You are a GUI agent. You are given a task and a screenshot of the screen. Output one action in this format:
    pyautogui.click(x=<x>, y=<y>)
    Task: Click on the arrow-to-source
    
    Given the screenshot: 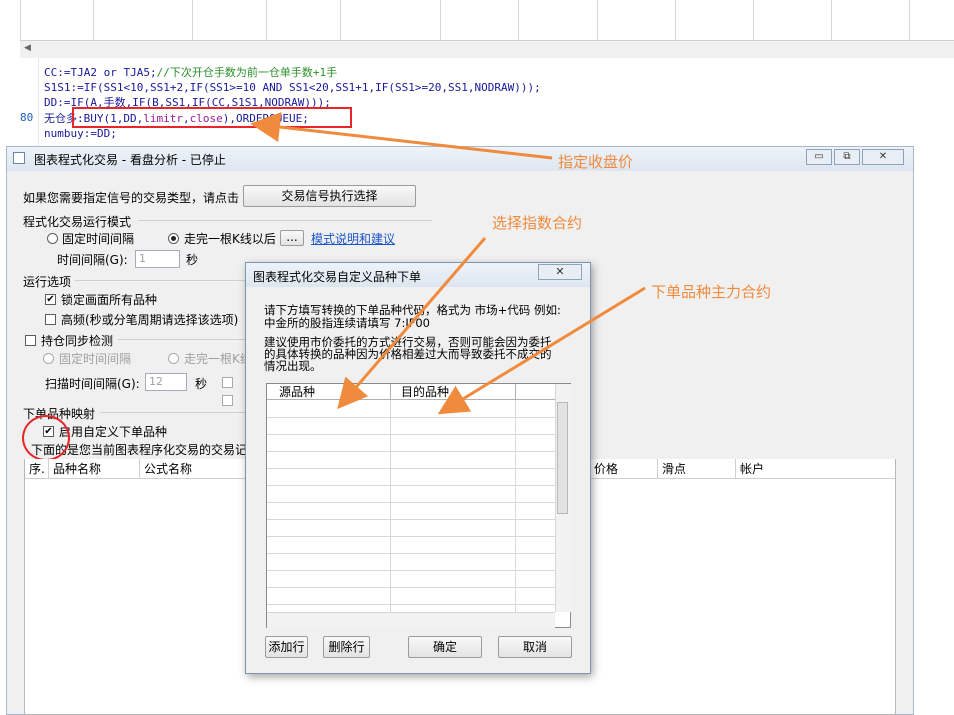 What is the action you would take?
    pyautogui.click(x=412, y=323)
    